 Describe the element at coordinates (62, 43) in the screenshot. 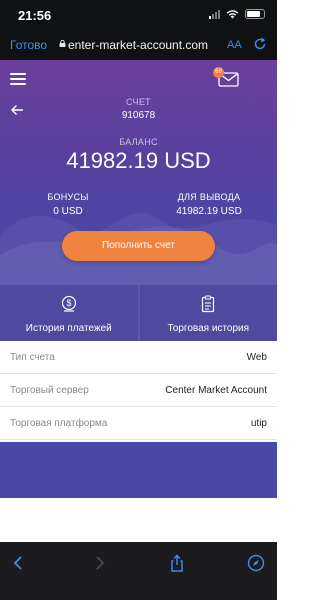

I see `lock-icon` at that location.